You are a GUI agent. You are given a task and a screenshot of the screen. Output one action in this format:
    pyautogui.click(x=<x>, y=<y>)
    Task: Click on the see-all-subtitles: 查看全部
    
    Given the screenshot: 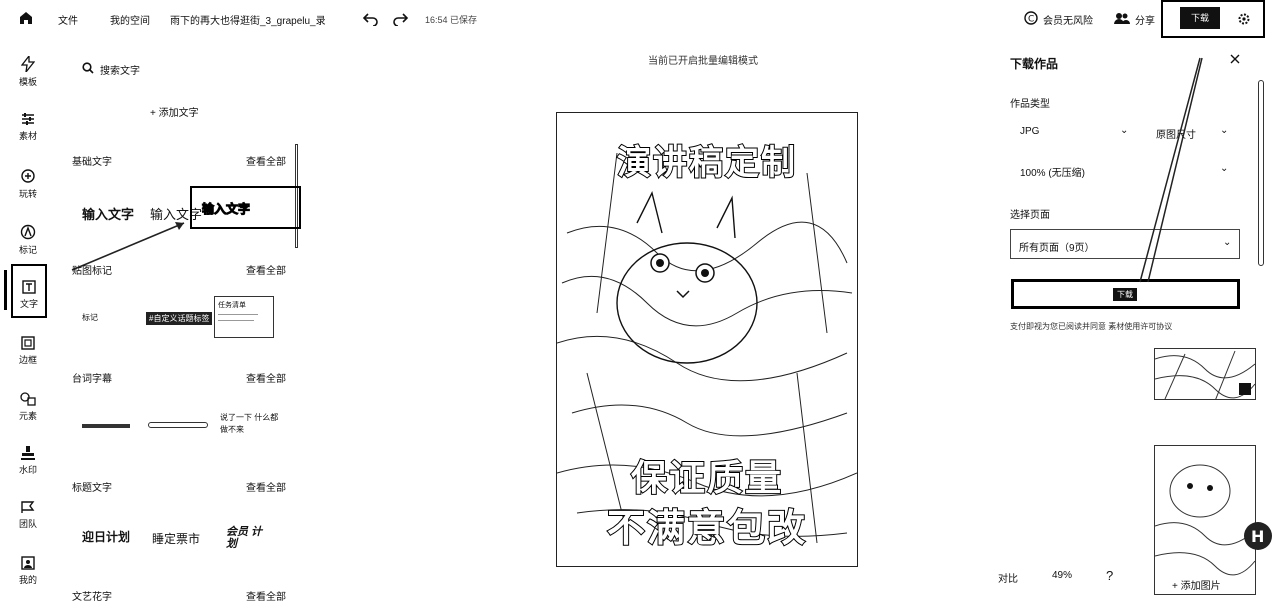 What is the action you would take?
    pyautogui.click(x=266, y=377)
    